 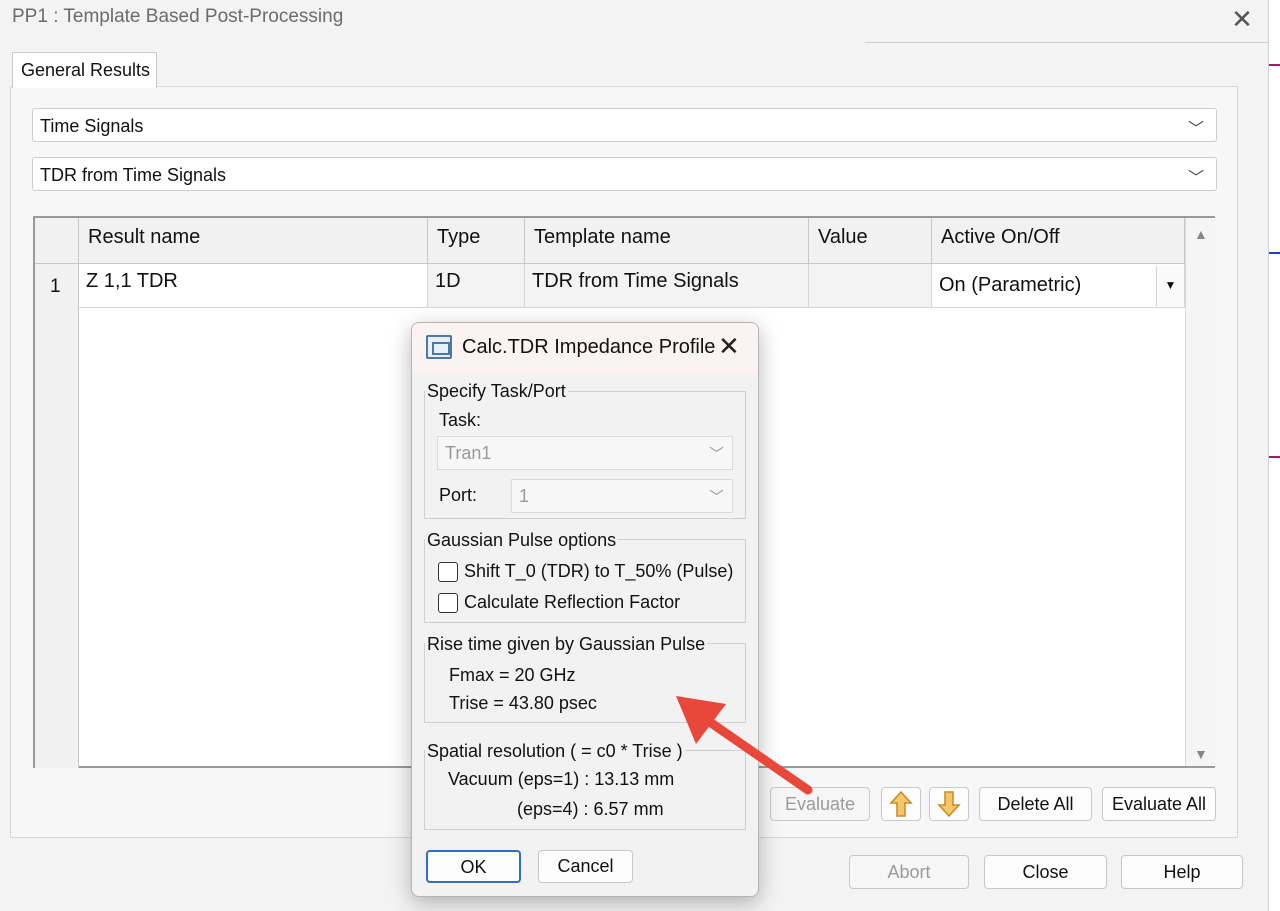 What do you see at coordinates (439, 347) in the screenshot?
I see `app-window-icon` at bounding box center [439, 347].